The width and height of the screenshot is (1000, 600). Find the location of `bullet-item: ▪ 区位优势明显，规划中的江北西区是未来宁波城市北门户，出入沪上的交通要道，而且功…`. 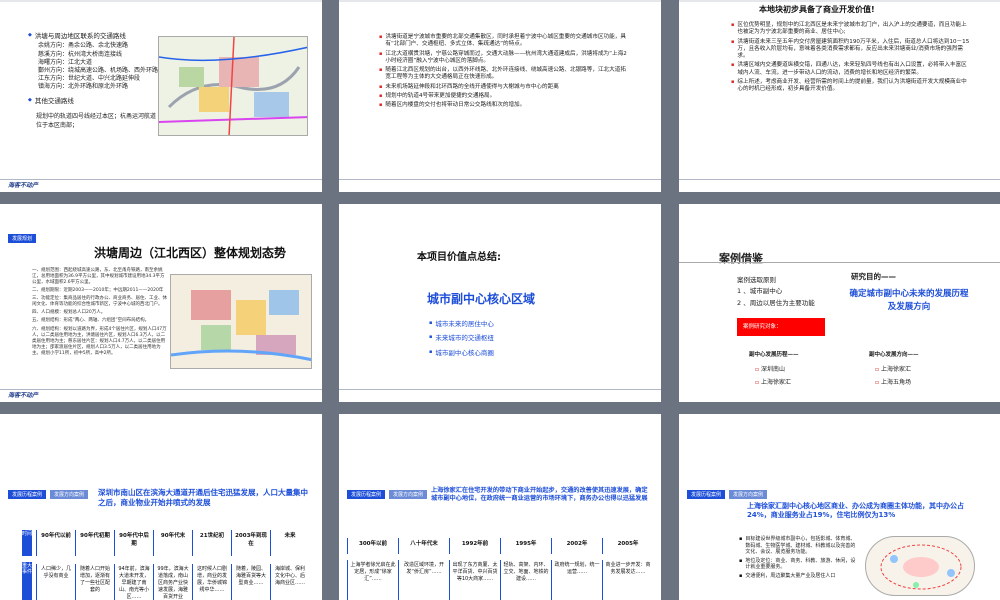

bullet-item: ▪ 区位优势明显，规划中的江北西区是未来宁波城市北门户，出入沪上的交通要道，而且功… is located at coordinates (851, 29).